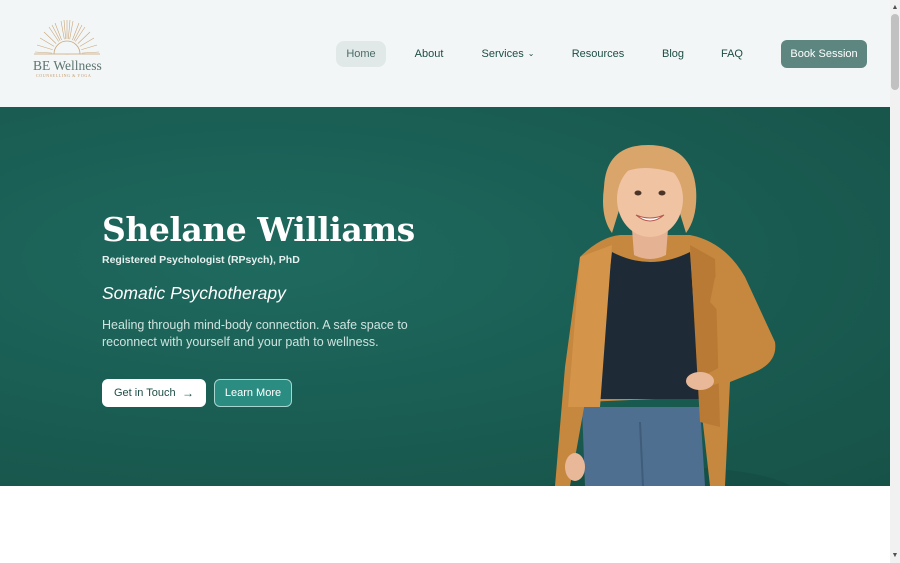 The image size is (900, 563). I want to click on nav-resources: Resources, so click(598, 54).